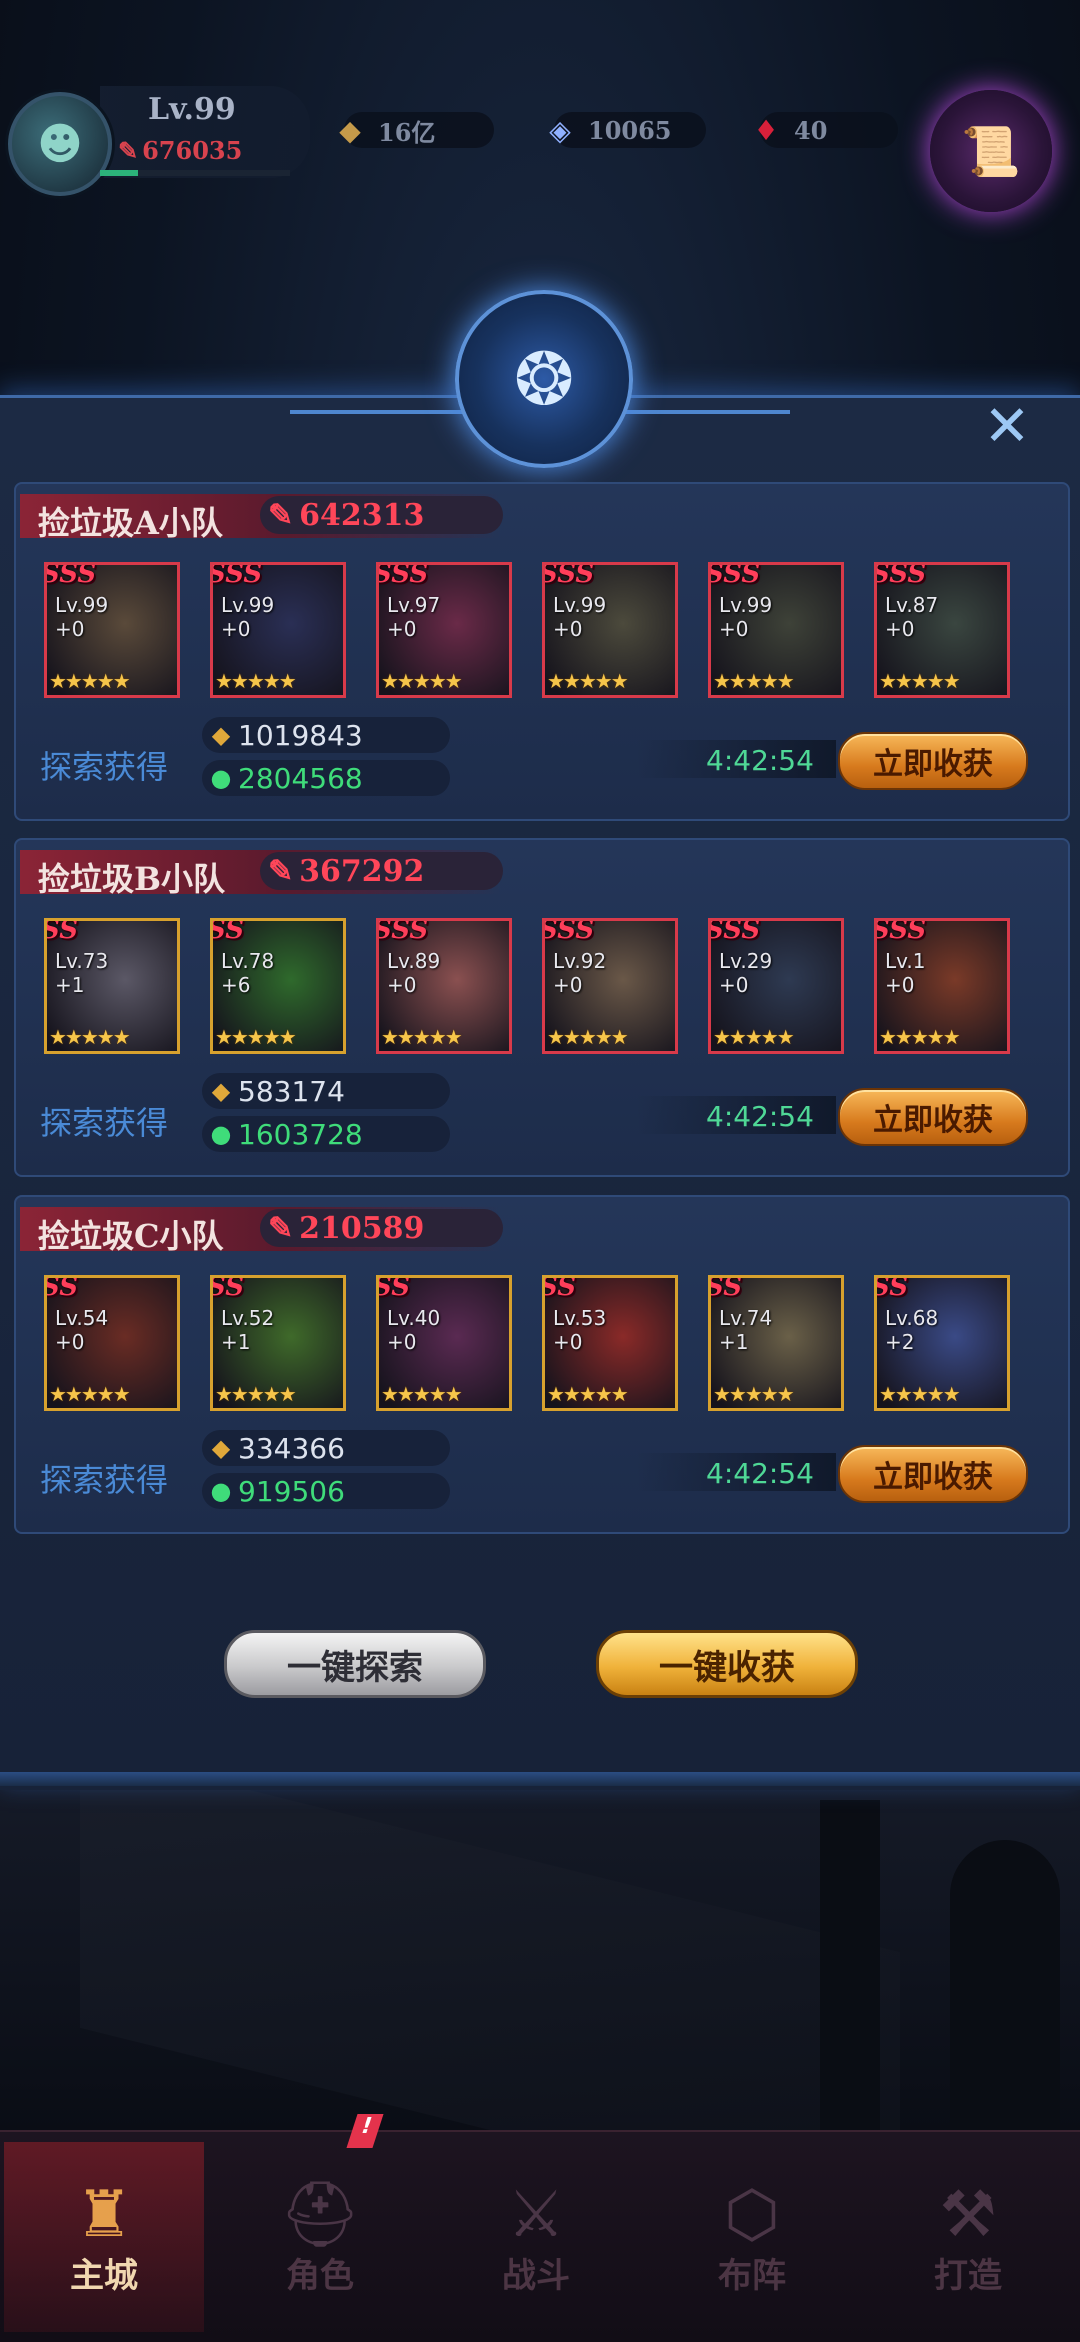 The height and width of the screenshot is (2342, 1080). I want to click on hero-card: SSS Lv.87 +0 ★★★★★, so click(942, 630).